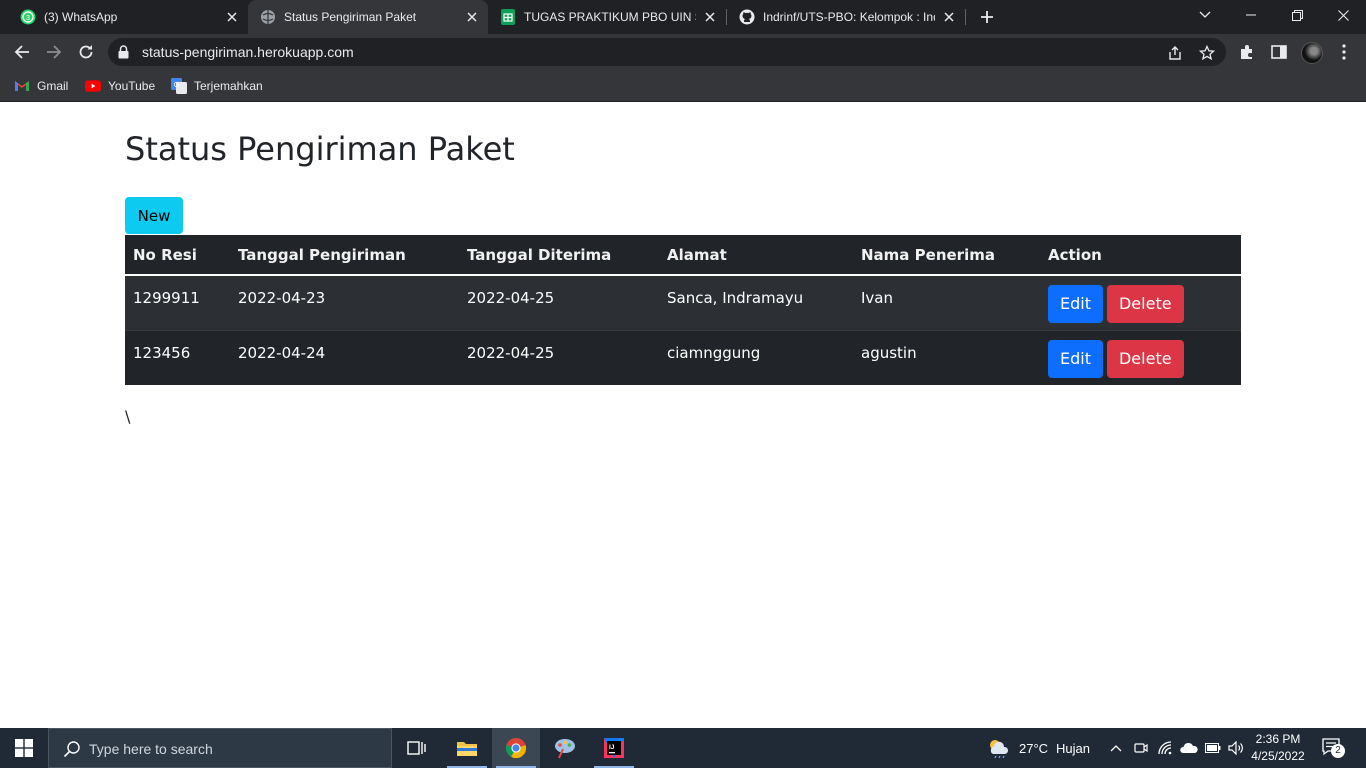  What do you see at coordinates (220, 748) in the screenshot?
I see `taskbar-search-input: Type here to search` at bounding box center [220, 748].